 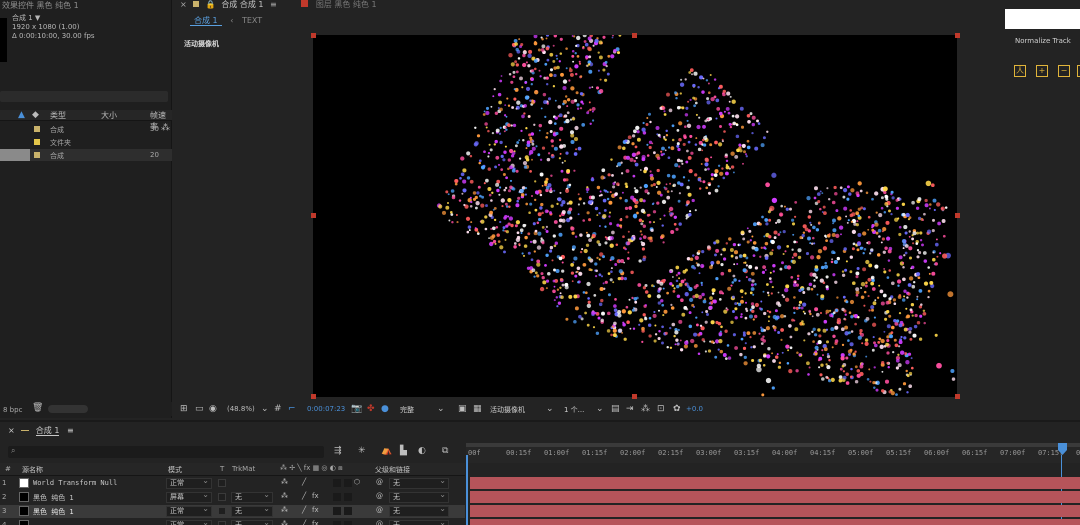 I want to click on menu-icon: ≡, so click(x=70, y=430).